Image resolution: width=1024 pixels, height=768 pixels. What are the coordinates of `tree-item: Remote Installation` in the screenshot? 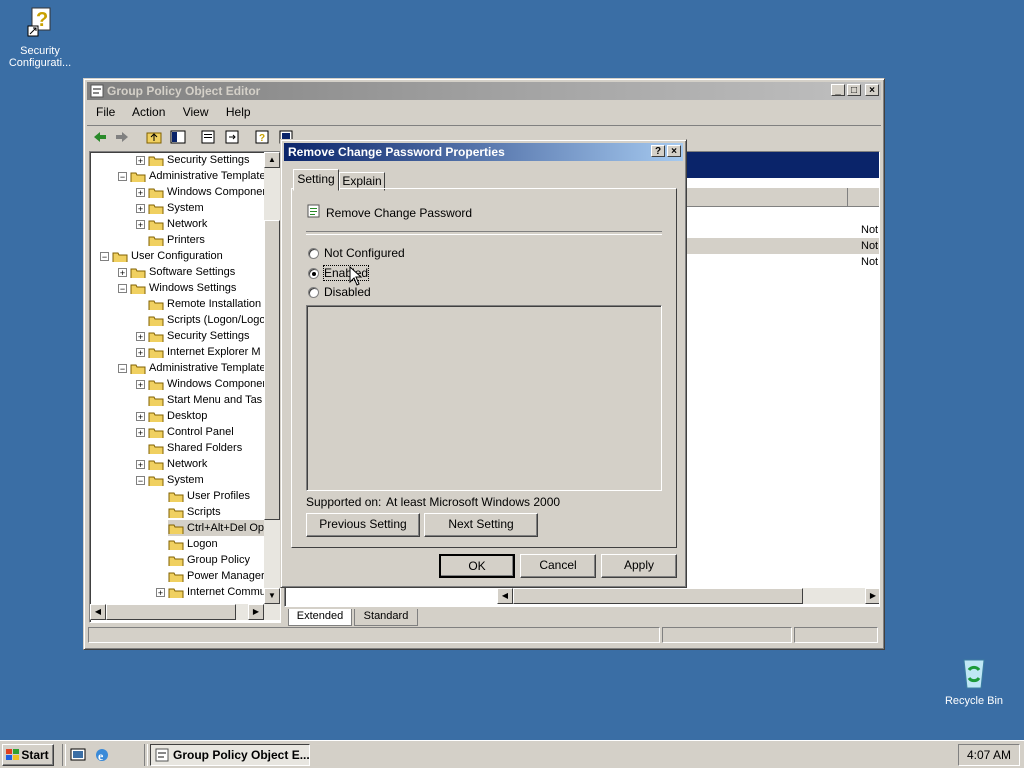 It's located at (206, 304).